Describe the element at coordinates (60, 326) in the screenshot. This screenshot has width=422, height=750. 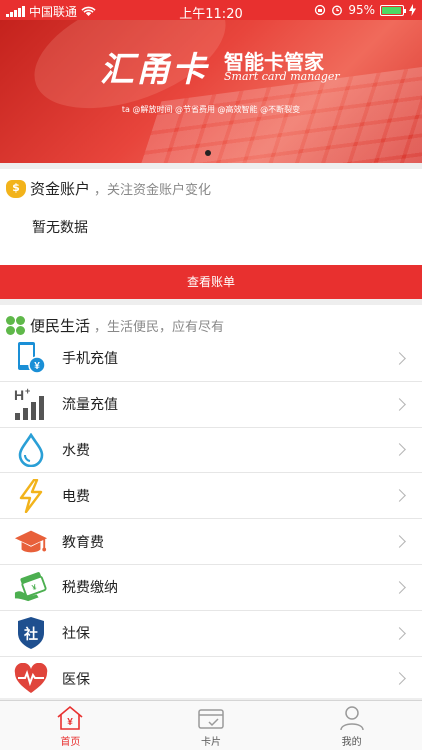
I see `life-services-title: 便民生活` at that location.